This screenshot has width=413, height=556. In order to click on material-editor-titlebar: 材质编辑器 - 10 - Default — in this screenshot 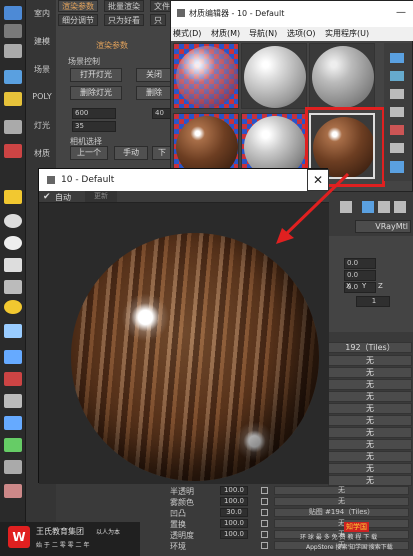, I will do `click(292, 14)`.